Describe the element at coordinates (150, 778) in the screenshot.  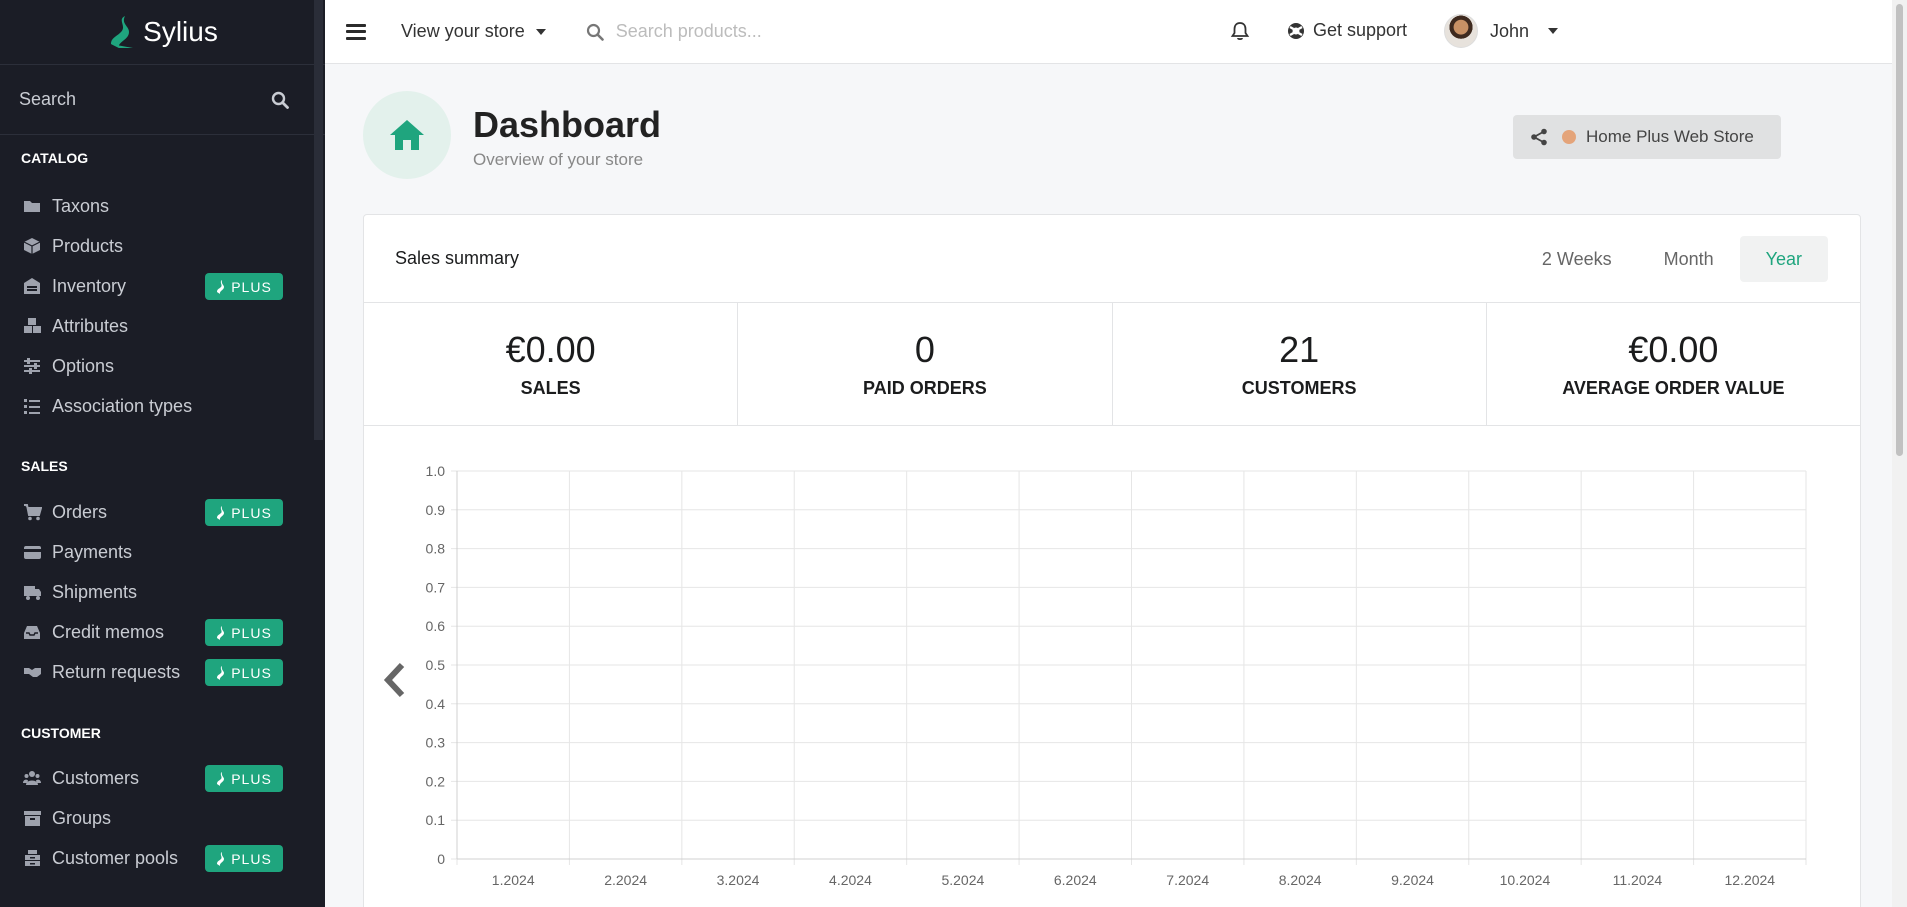
I see `sidebar-item-customers: Customers PLUS` at that location.